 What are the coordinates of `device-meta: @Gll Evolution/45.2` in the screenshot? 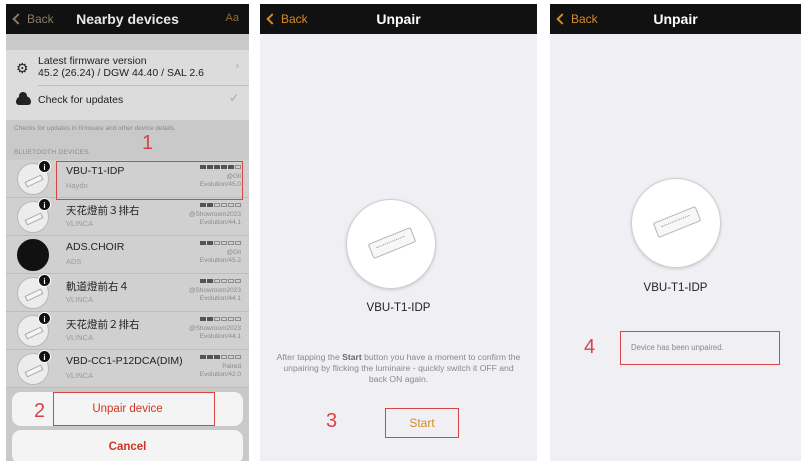 It's located at (220, 257).